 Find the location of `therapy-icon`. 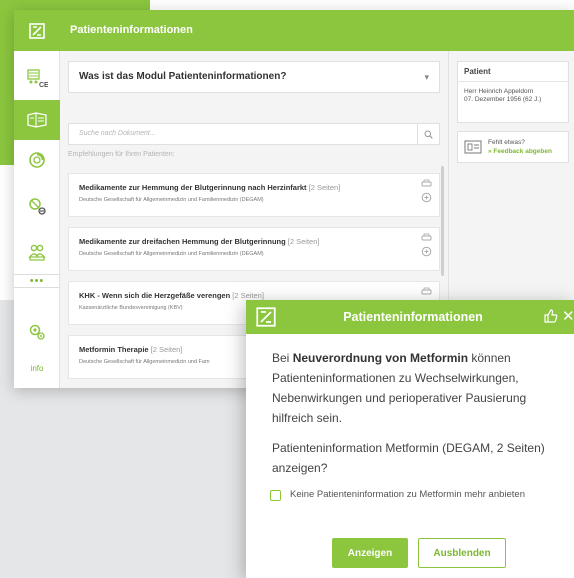

therapy-icon is located at coordinates (37, 206).